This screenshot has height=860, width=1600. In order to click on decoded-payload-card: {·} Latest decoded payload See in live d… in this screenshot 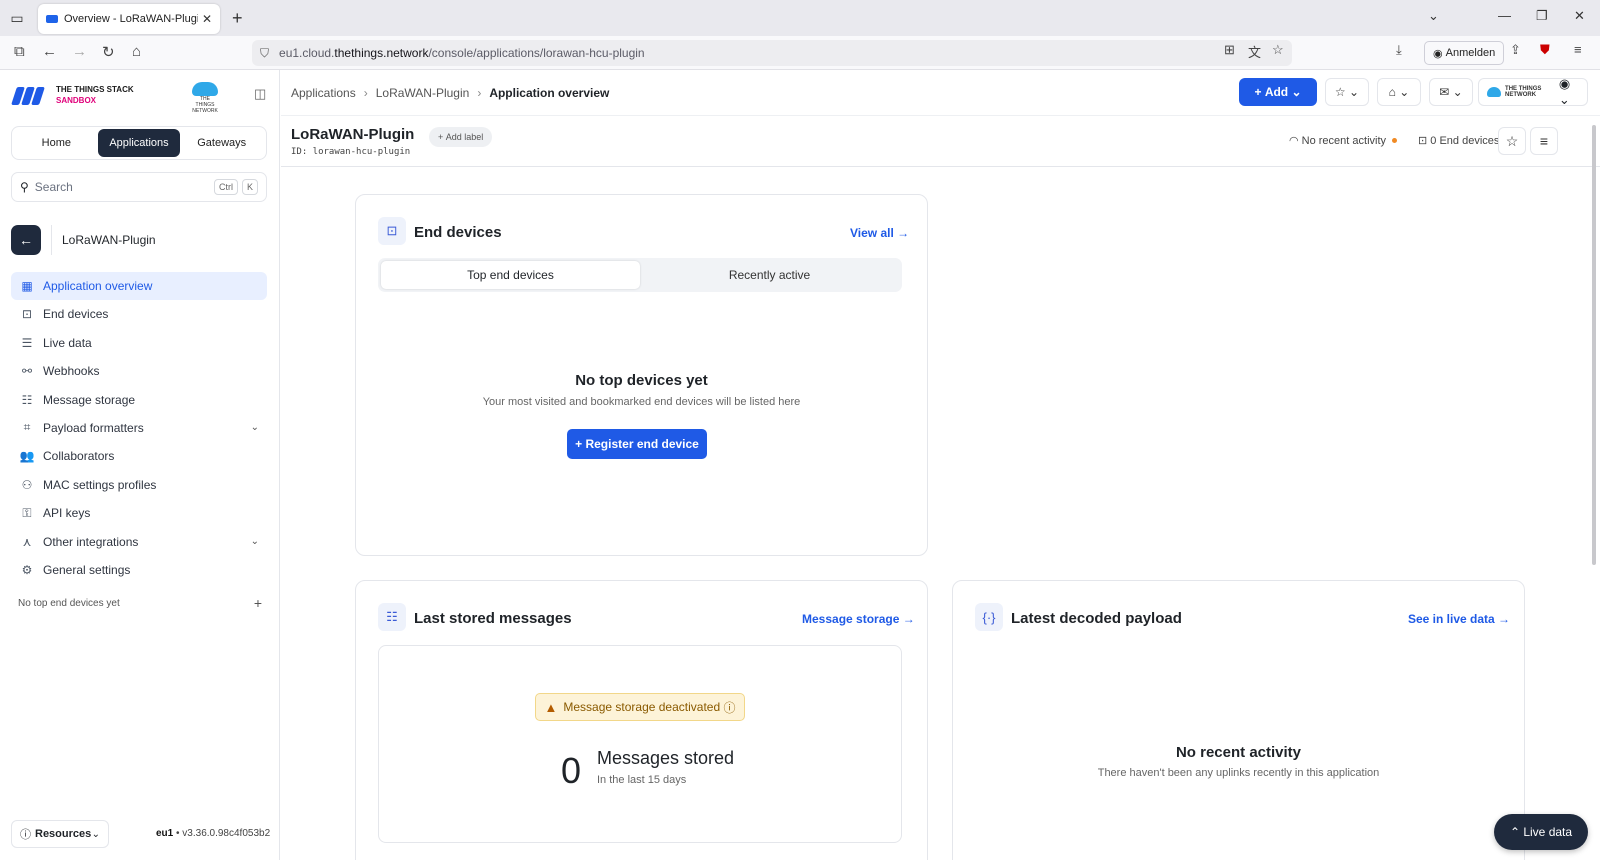, I will do `click(1238, 720)`.